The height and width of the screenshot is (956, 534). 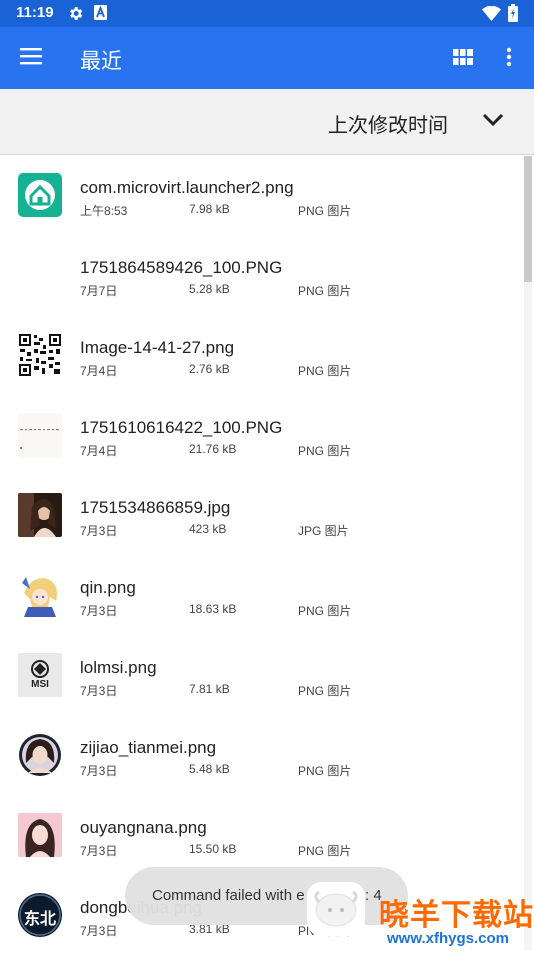 What do you see at coordinates (262, 756) in the screenshot?
I see `list-item: zijiao_tianmei.png 7月3日 5.48 kB PNG 图片` at bounding box center [262, 756].